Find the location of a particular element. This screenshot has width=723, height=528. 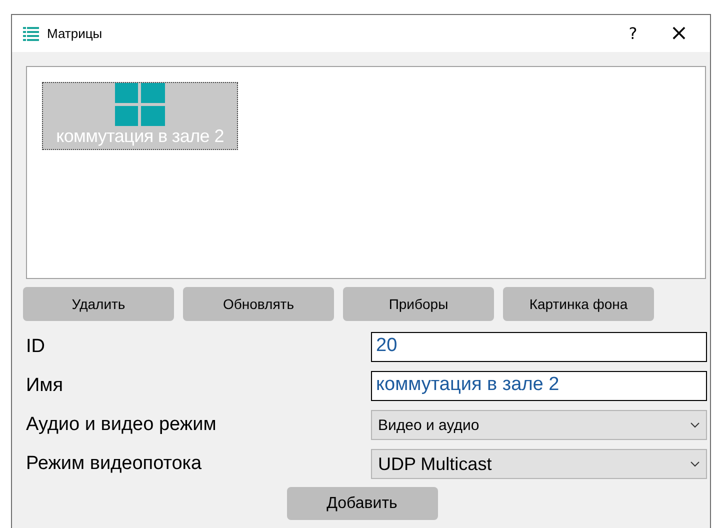

toolbar-button: Картинка фона is located at coordinates (578, 304).